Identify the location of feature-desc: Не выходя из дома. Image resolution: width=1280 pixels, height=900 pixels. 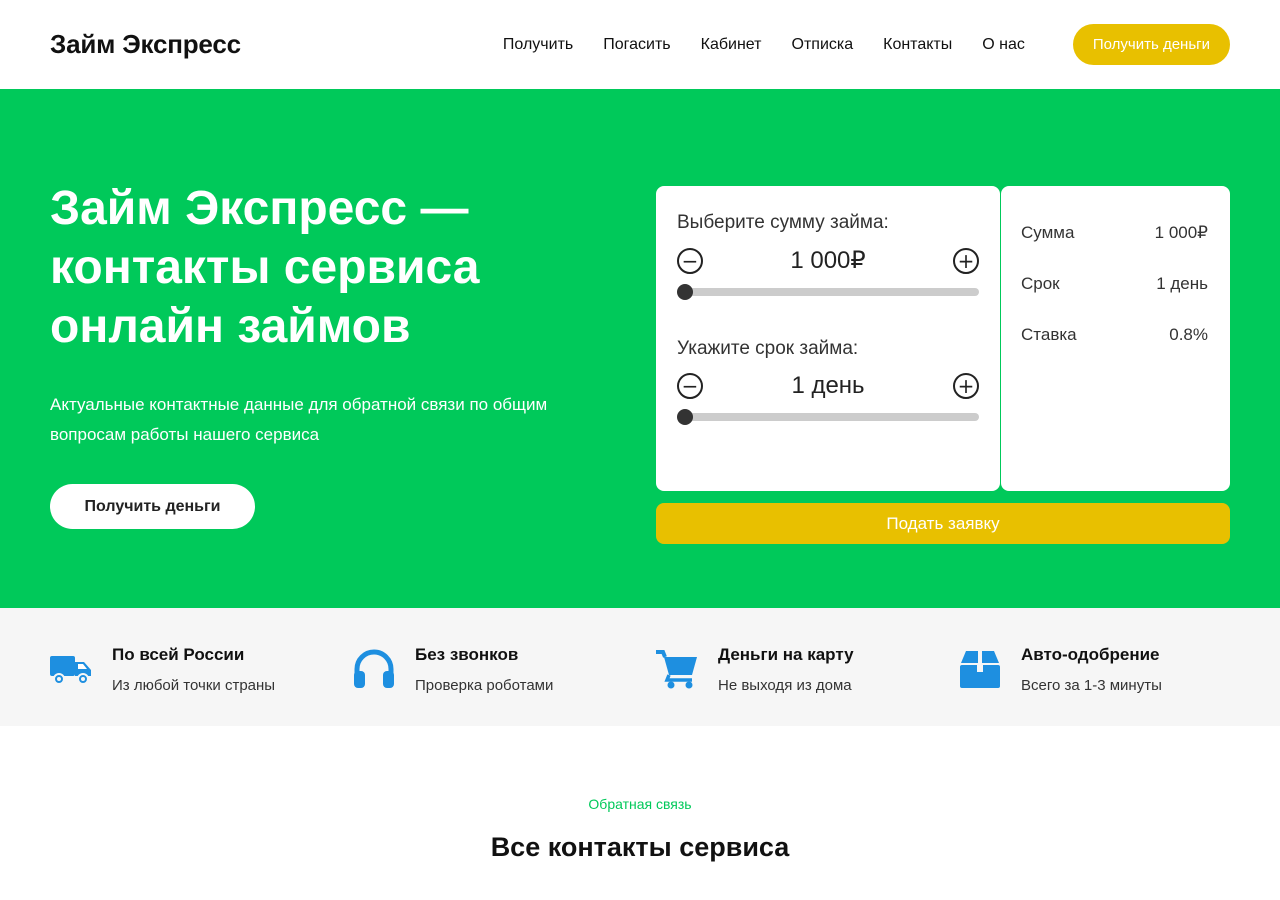
(785, 685).